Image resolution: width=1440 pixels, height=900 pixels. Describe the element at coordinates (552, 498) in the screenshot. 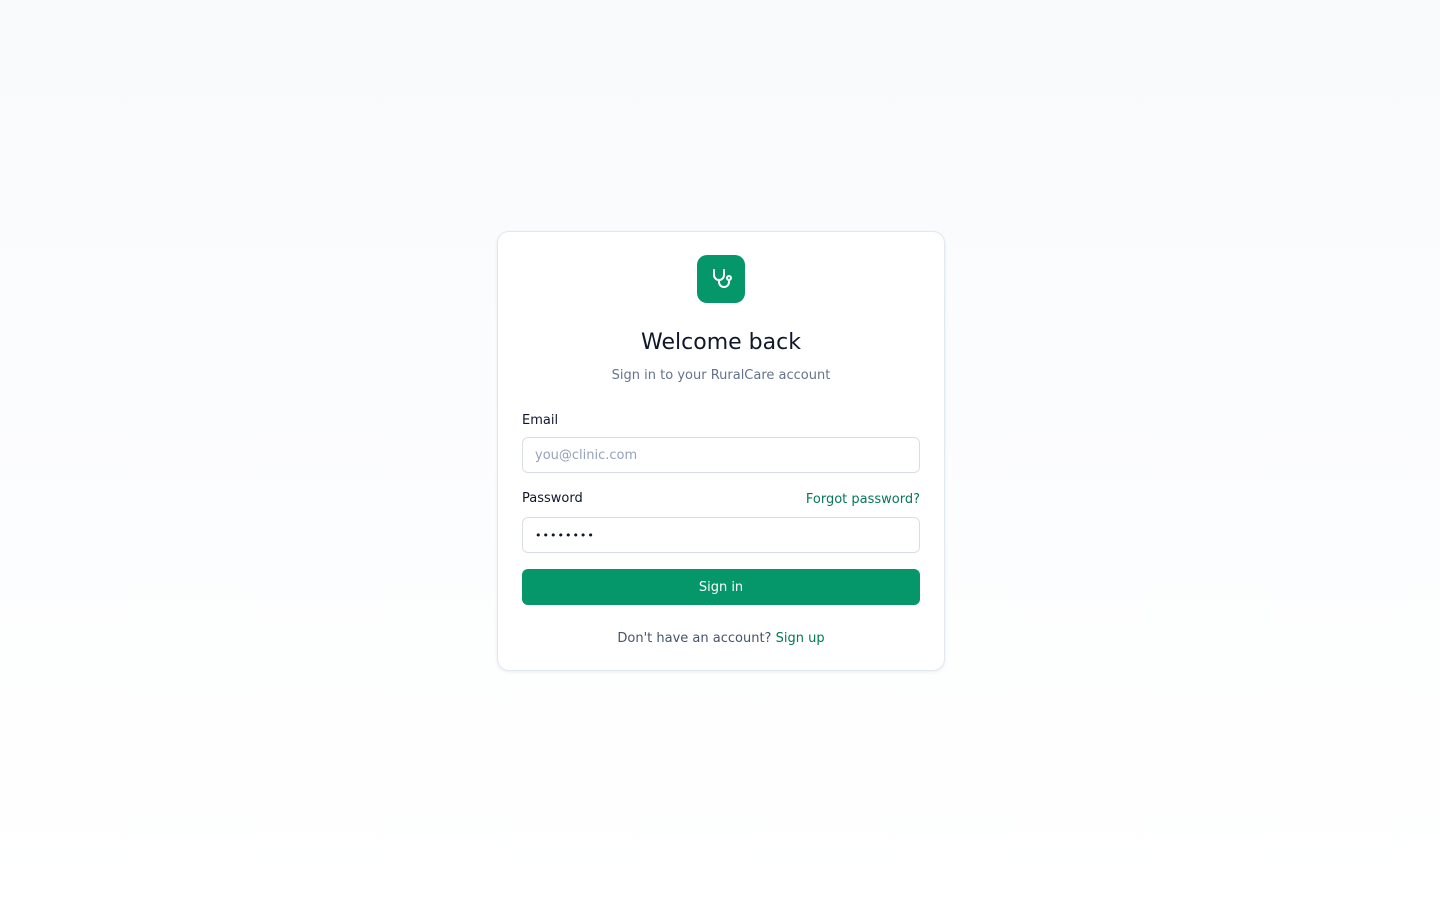

I see `password-label: Password` at that location.